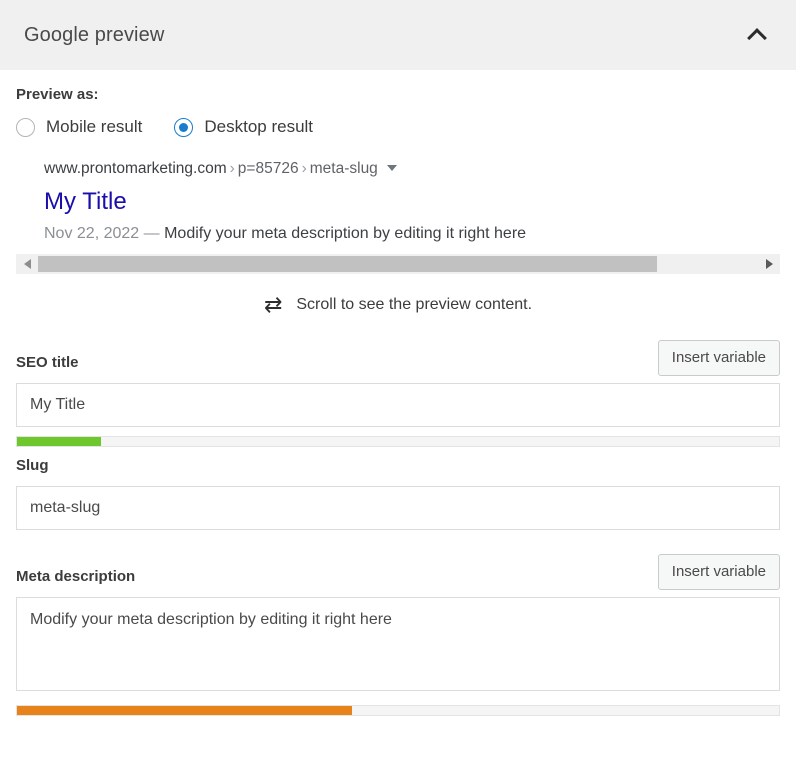 The image size is (796, 766). I want to click on radio-option-desktop-result: Desktop result, so click(243, 127).